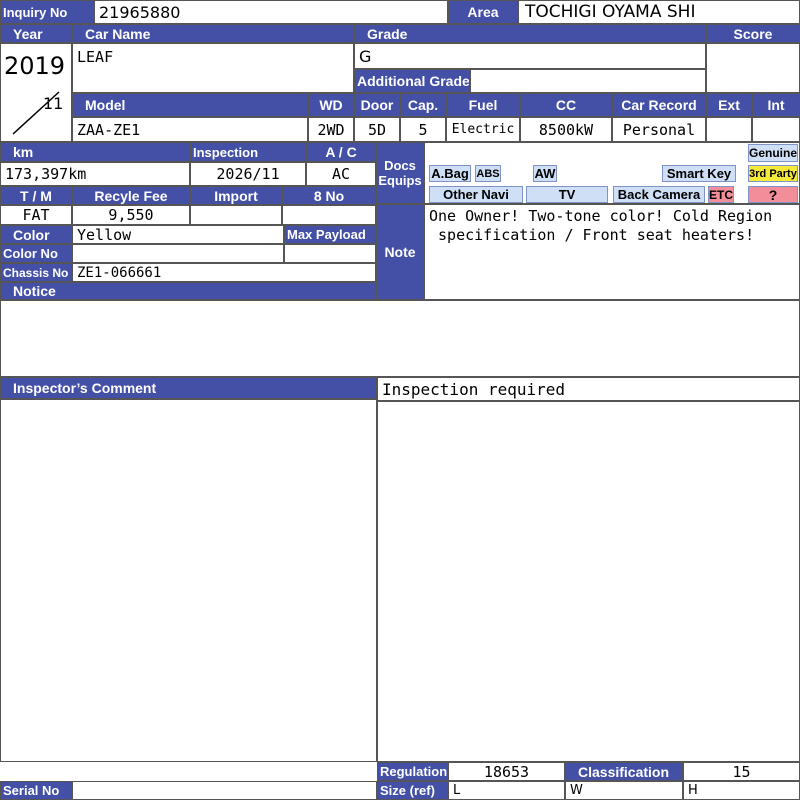 This screenshot has height=800, width=800. What do you see at coordinates (729, 129) in the screenshot?
I see `ext-value` at bounding box center [729, 129].